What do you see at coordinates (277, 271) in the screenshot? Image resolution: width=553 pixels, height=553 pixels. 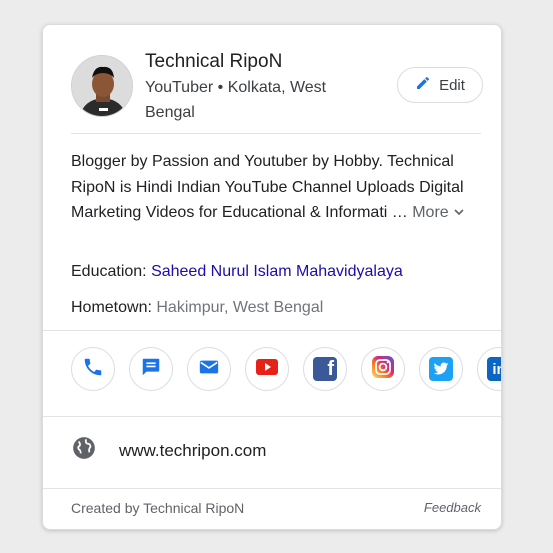 I see `education-link: Saheed Nurul Islam Mahavidyalaya` at bounding box center [277, 271].